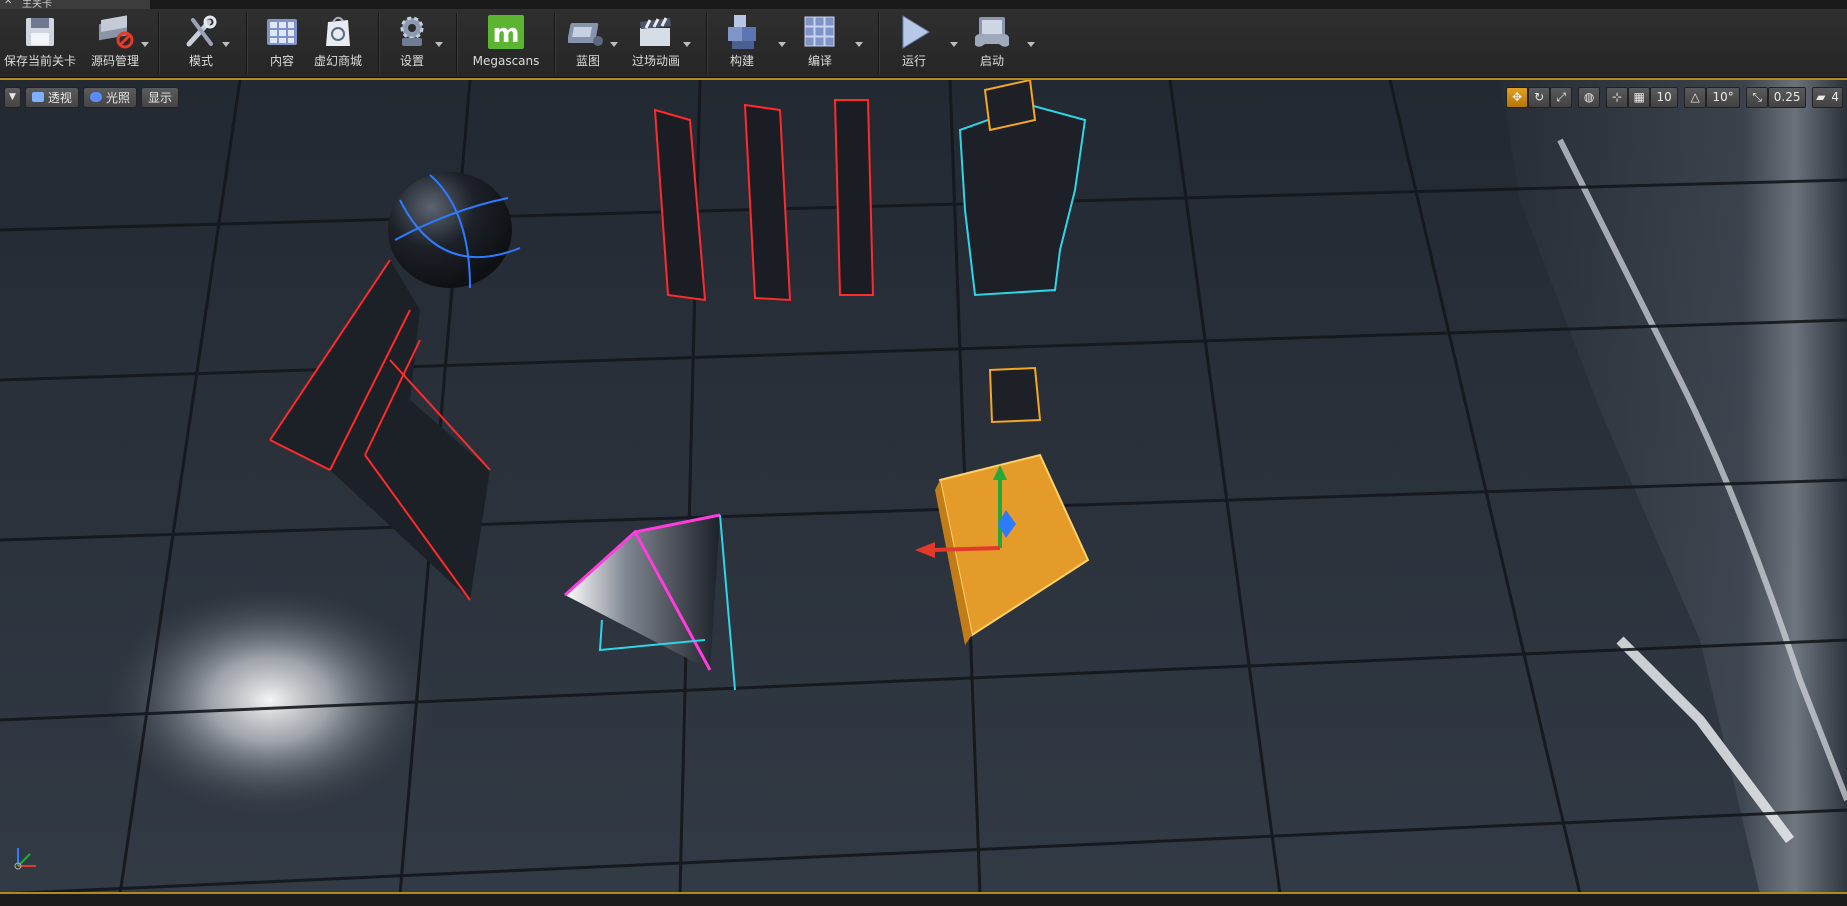  Describe the element at coordinates (25, 859) in the screenshot. I see `axis-gizmo-icon` at that location.